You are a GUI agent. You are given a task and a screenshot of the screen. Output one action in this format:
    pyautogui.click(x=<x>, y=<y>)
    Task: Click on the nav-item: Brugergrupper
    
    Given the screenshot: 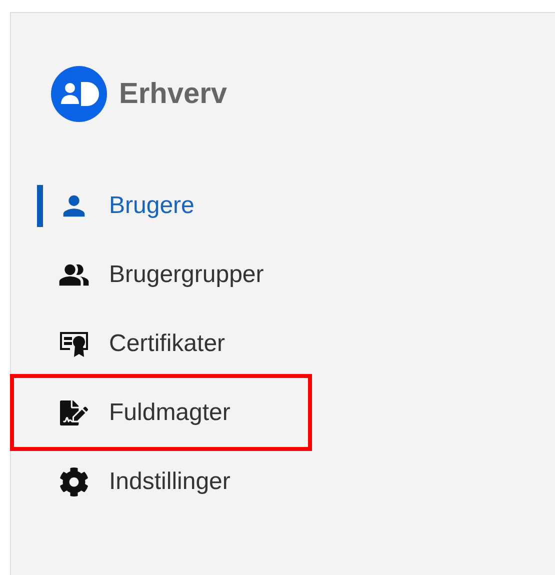 What is the action you would take?
    pyautogui.click(x=161, y=274)
    